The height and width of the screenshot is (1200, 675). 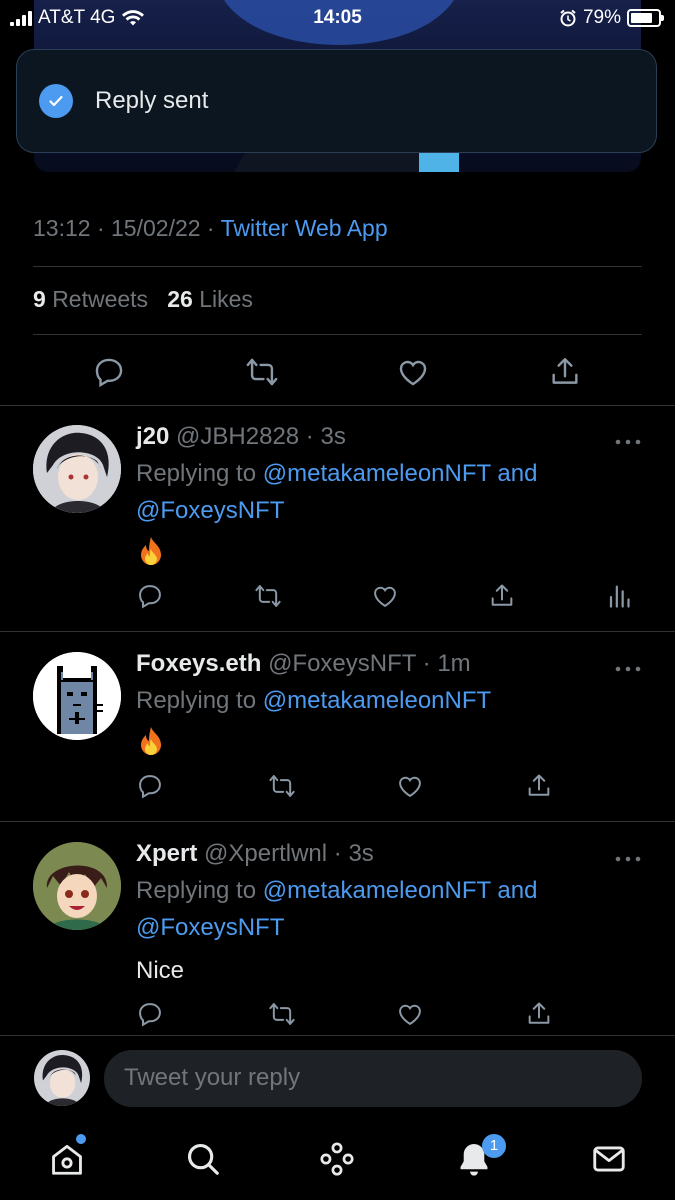 I want to click on display-name: Foxeys.eth, so click(x=198, y=663).